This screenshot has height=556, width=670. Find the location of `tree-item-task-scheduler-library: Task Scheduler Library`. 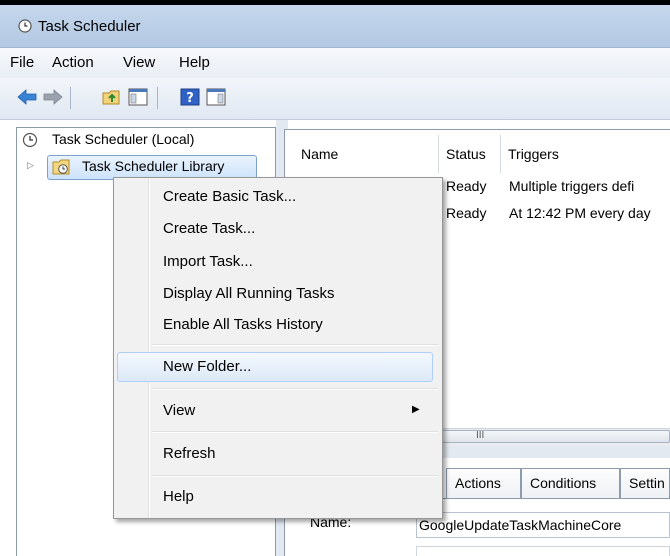

tree-item-task-scheduler-library: Task Scheduler Library is located at coordinates (153, 166).